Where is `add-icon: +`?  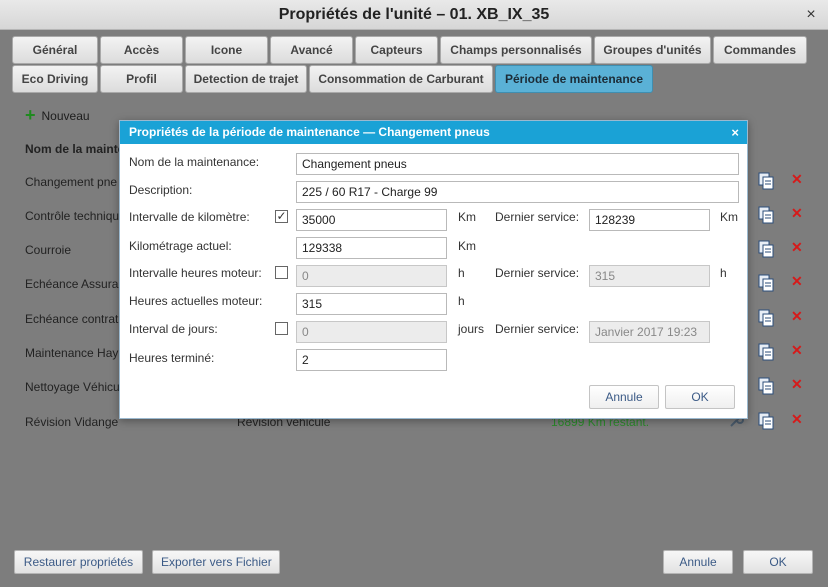
add-icon: + is located at coordinates (30, 115).